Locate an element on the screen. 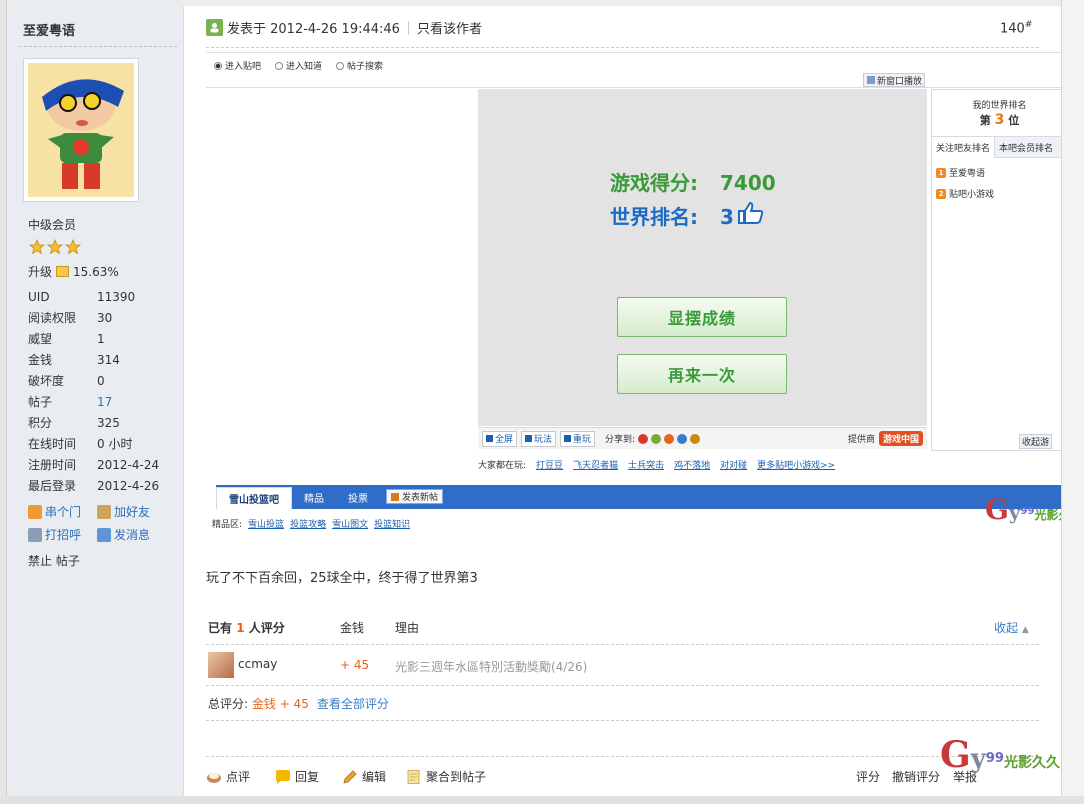 Image resolution: width=1084 pixels, height=804 pixels. tab-forum-home: 雪山投篮吧 is located at coordinates (254, 498).